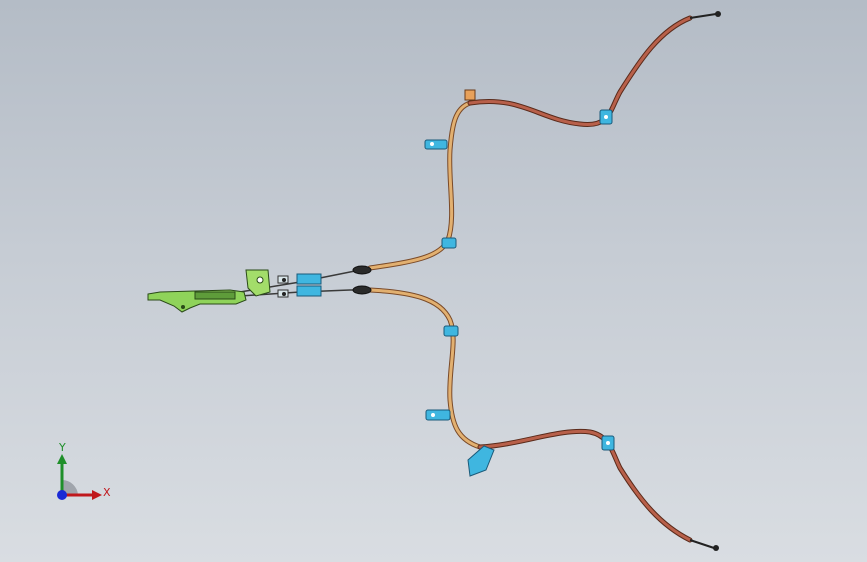 This screenshot has width=867, height=562. I want to click on upper-cable-ferrule, so click(362, 270).